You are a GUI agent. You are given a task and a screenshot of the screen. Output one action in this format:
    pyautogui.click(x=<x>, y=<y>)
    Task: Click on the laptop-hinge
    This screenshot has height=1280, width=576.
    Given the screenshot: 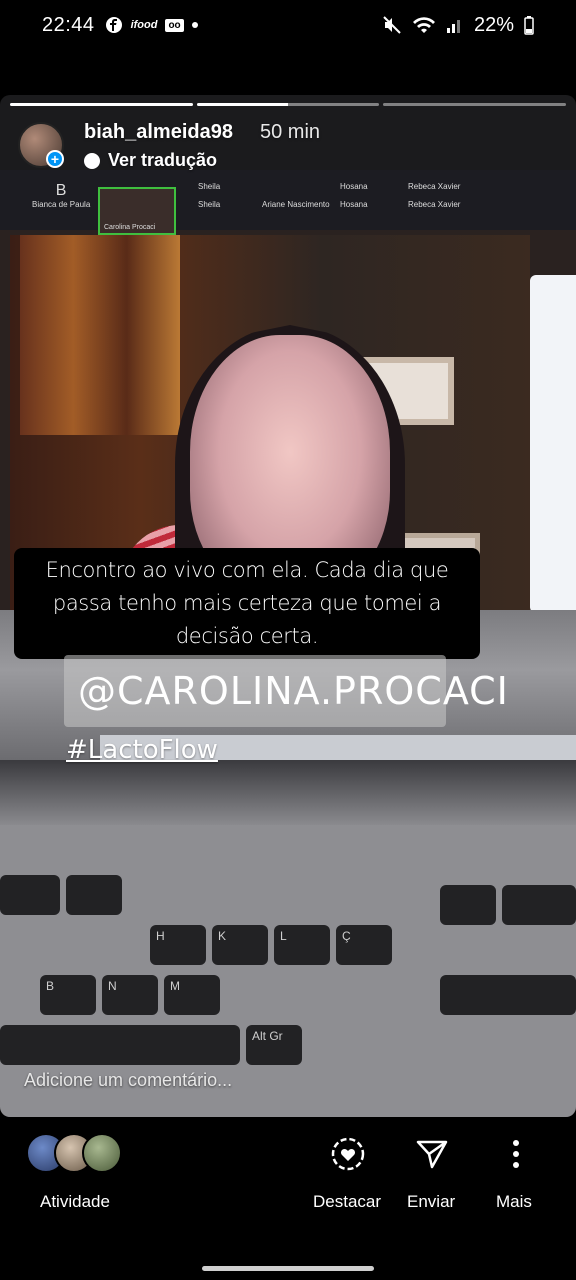 What is the action you would take?
    pyautogui.click(x=288, y=792)
    